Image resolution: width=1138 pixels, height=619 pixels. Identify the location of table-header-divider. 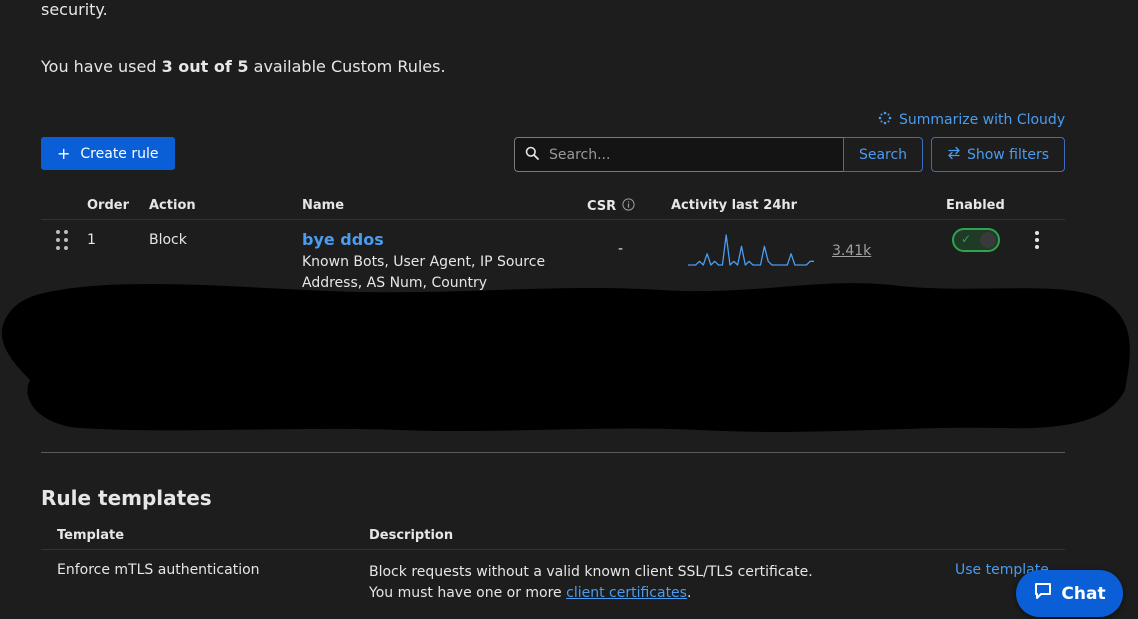
(553, 219).